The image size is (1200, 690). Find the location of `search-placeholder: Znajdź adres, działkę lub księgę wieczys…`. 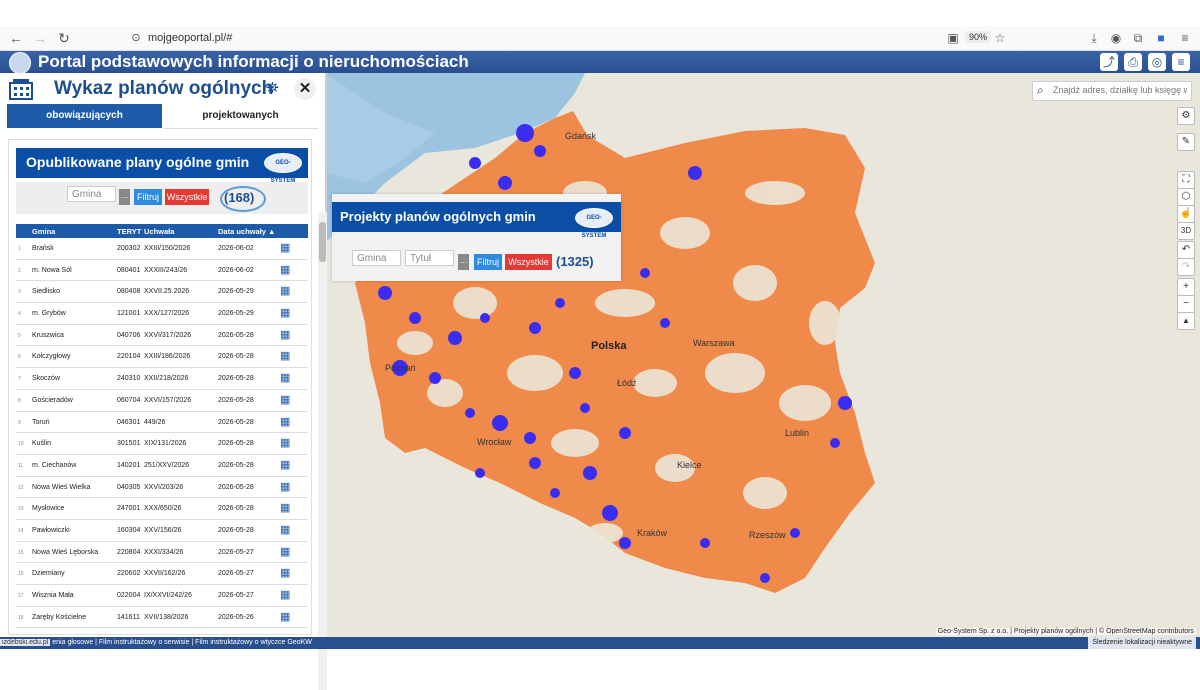

search-placeholder: Znajdź adres, działkę lub księgę wieczys… is located at coordinates (1120, 90).